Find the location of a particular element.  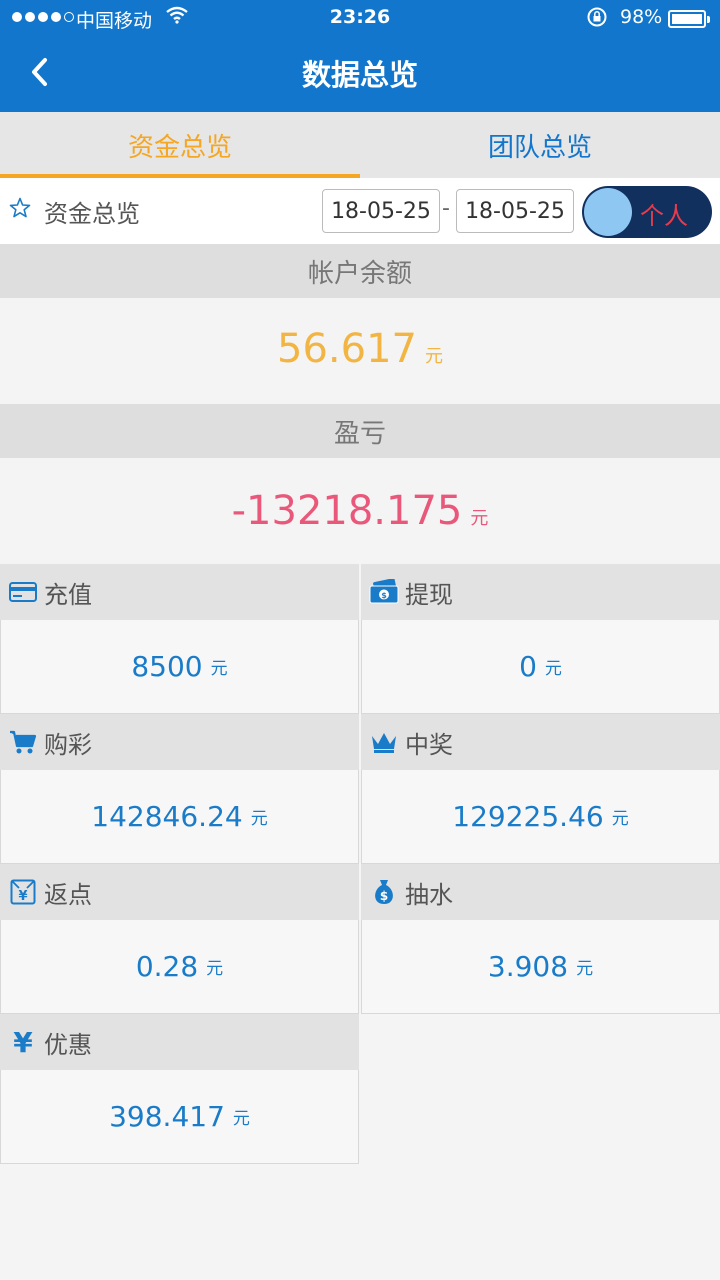

battery-icon is located at coordinates (689, 19).